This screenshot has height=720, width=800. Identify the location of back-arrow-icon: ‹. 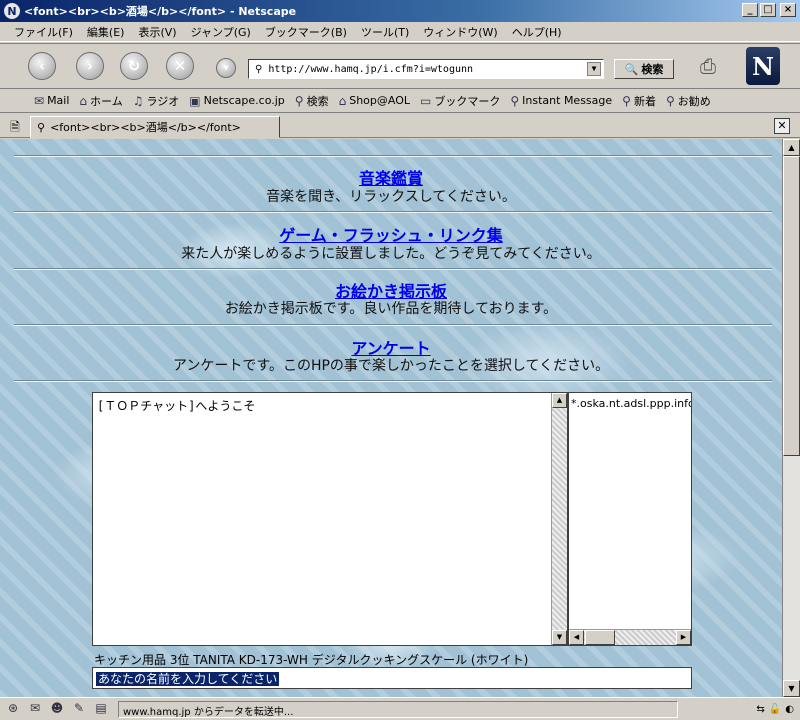
(42, 66).